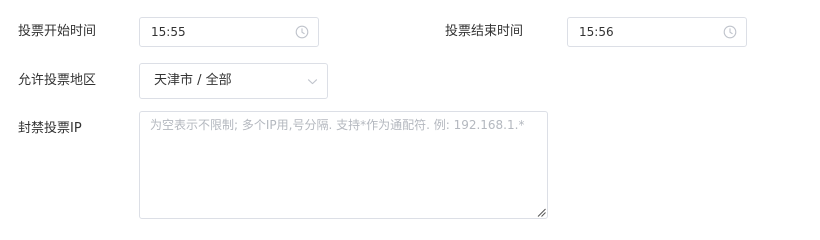 The image size is (820, 240). I want to click on vote-start-time-value: 15:55, so click(168, 32).